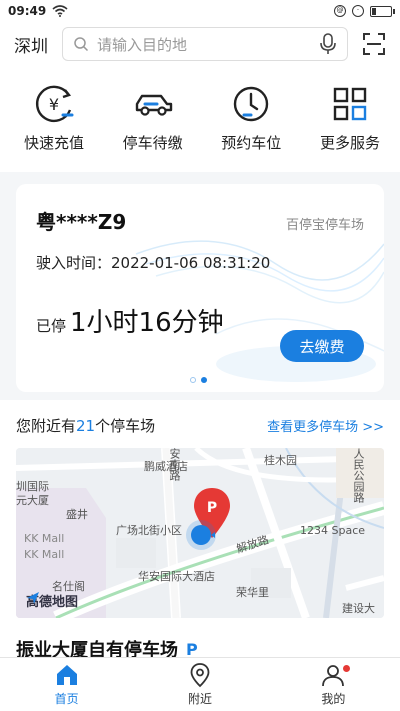 The image size is (400, 711). Describe the element at coordinates (328, 44) in the screenshot. I see `microphone-icon` at that location.